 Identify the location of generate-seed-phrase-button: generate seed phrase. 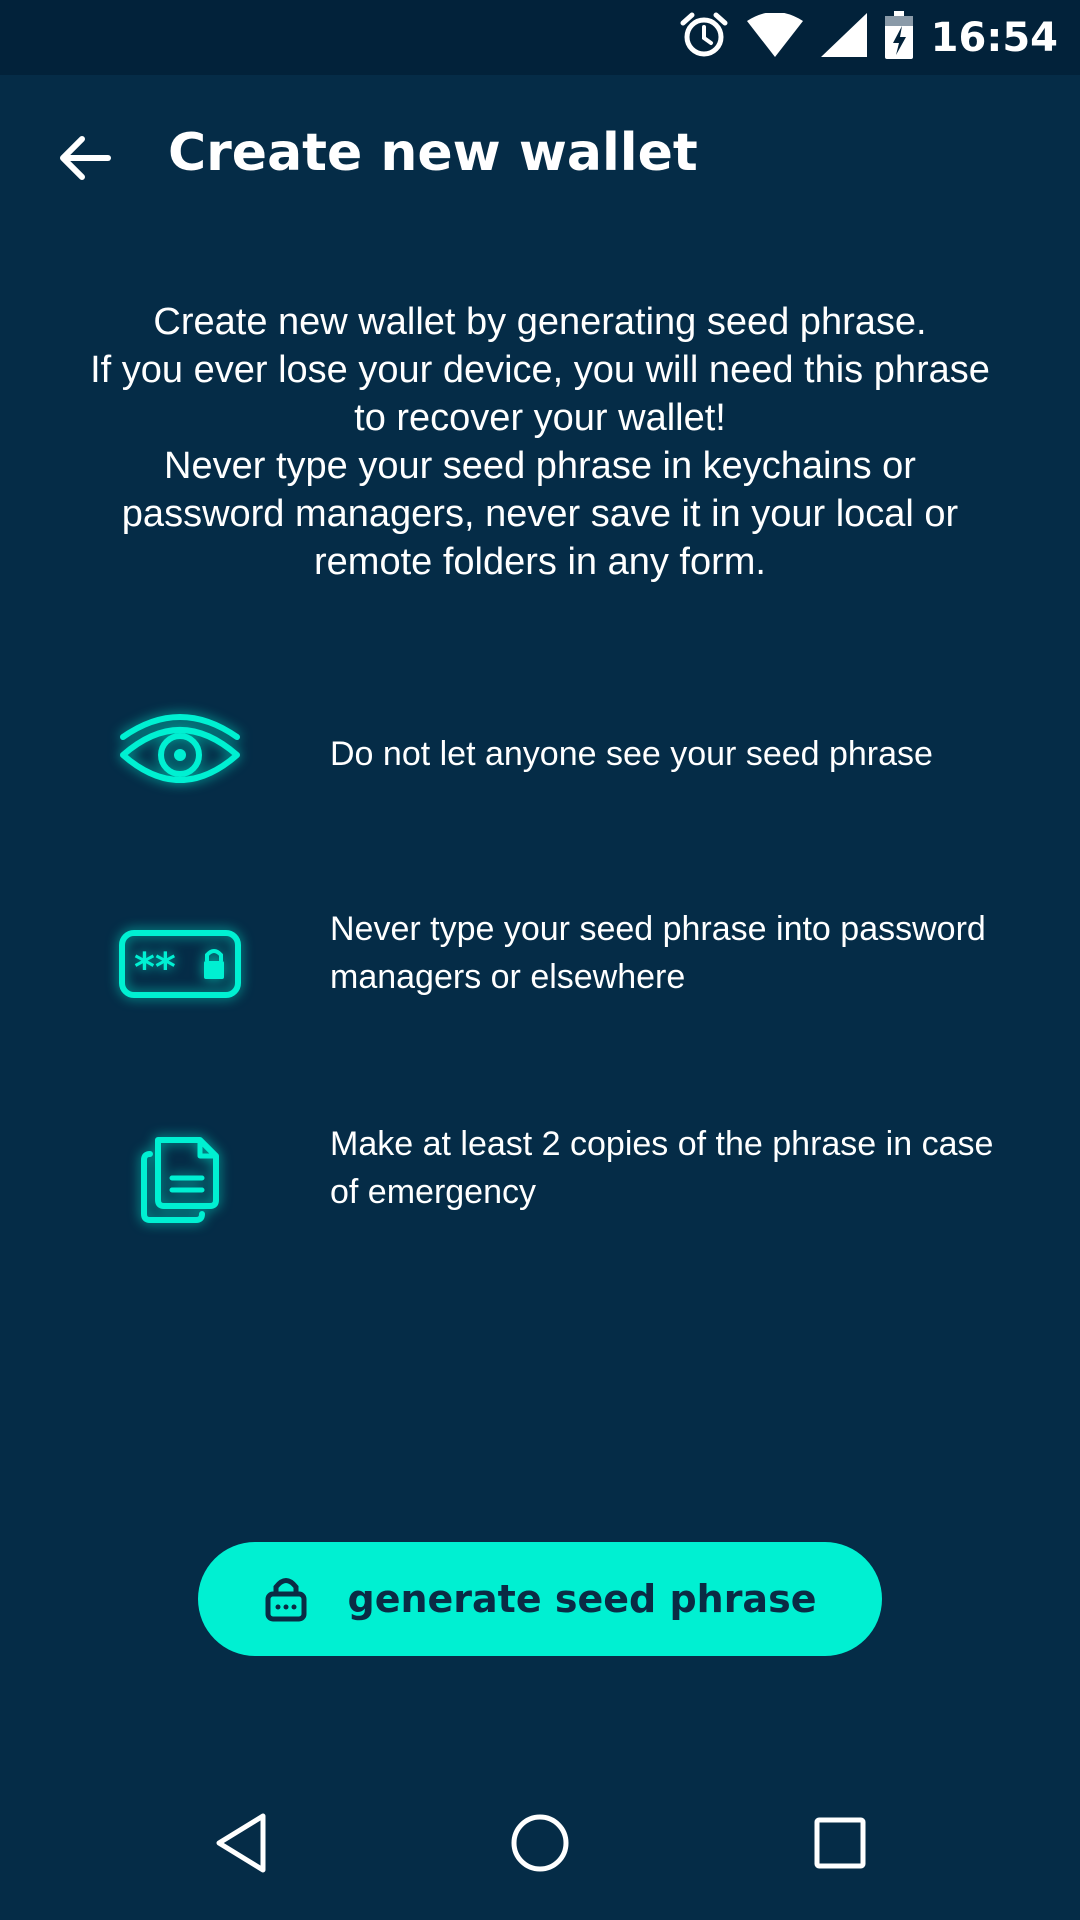
(540, 1599).